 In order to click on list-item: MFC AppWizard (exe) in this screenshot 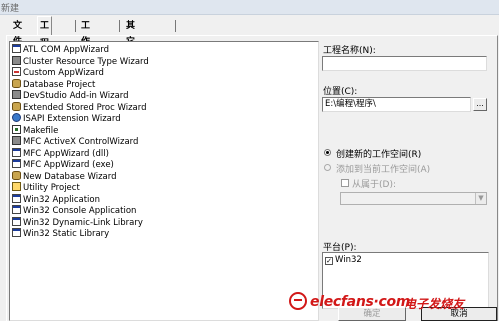, I will do `click(63, 164)`.